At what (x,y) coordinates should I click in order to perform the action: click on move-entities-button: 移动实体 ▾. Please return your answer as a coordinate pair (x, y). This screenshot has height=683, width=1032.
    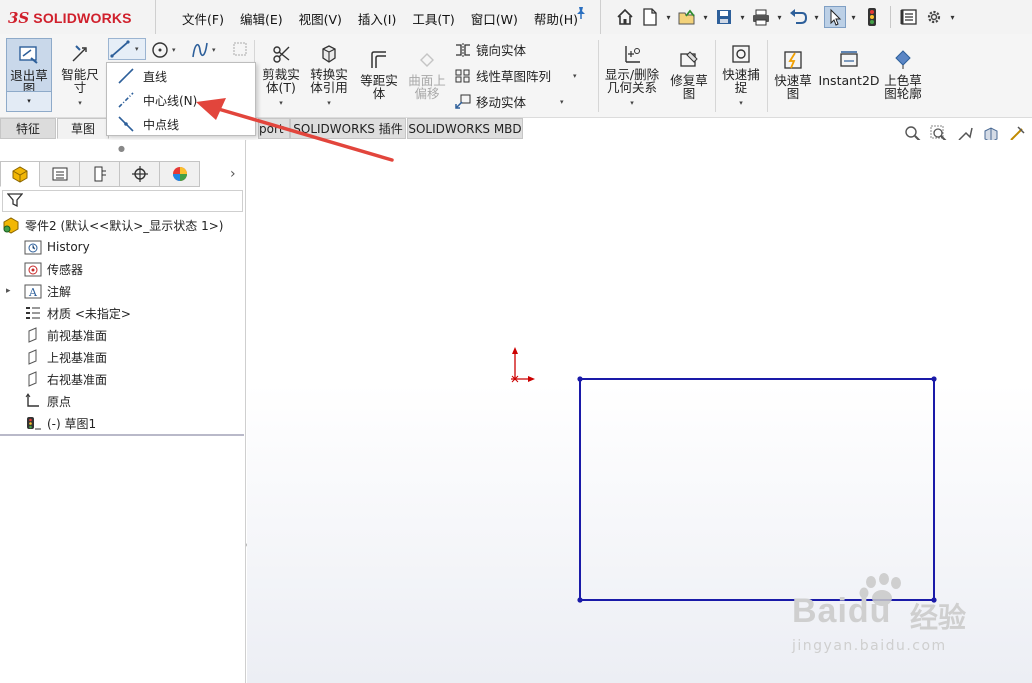
    Looking at the image, I should click on (509, 101).